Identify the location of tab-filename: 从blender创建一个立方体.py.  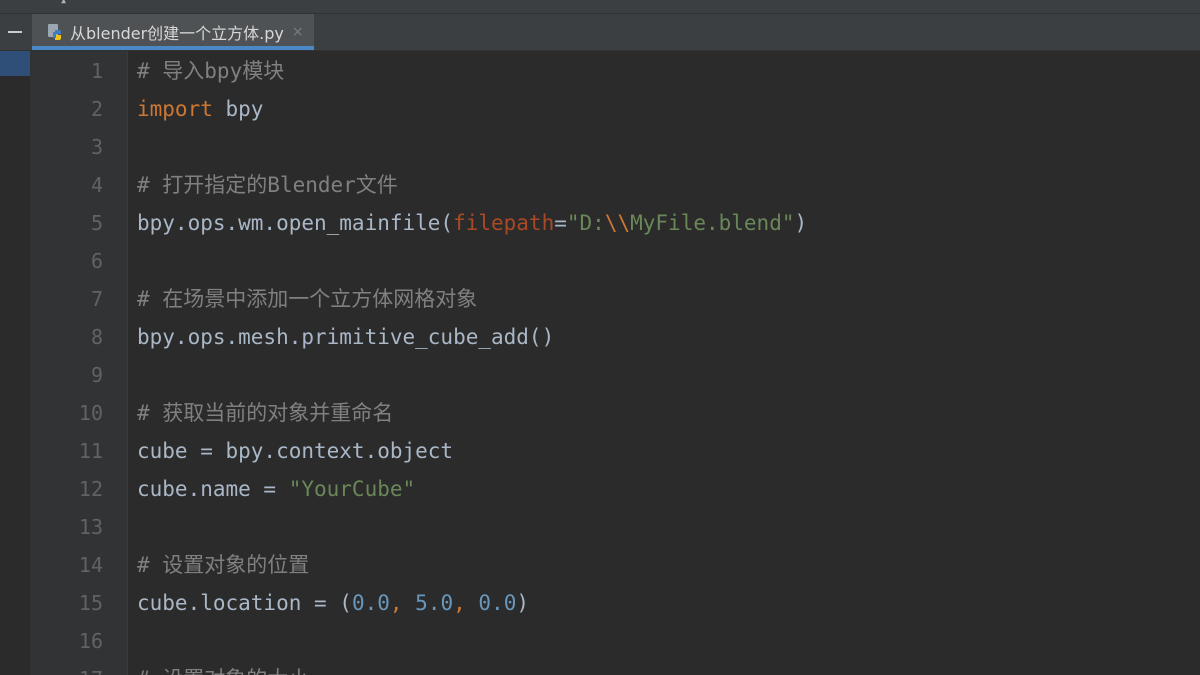
(177, 33).